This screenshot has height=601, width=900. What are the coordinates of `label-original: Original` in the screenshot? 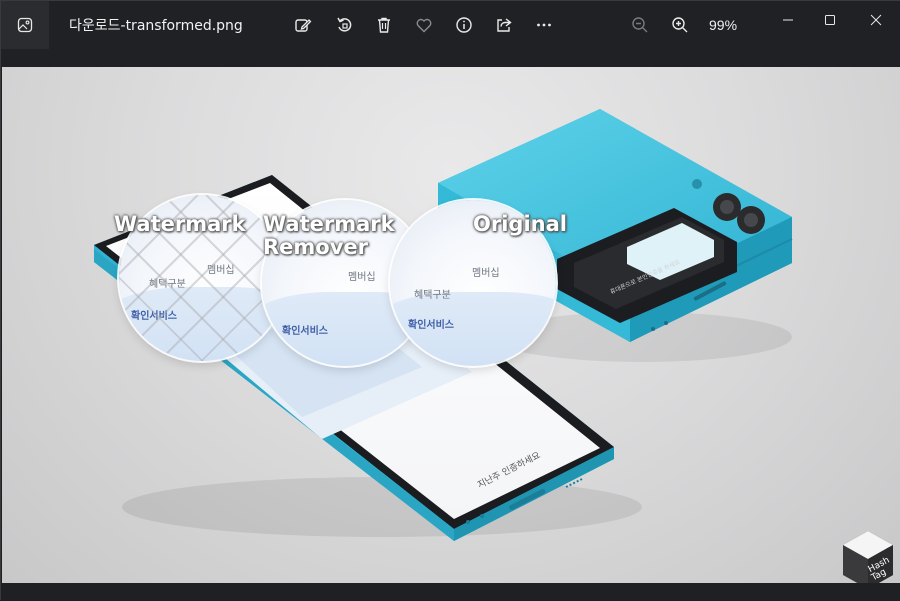 It's located at (520, 224).